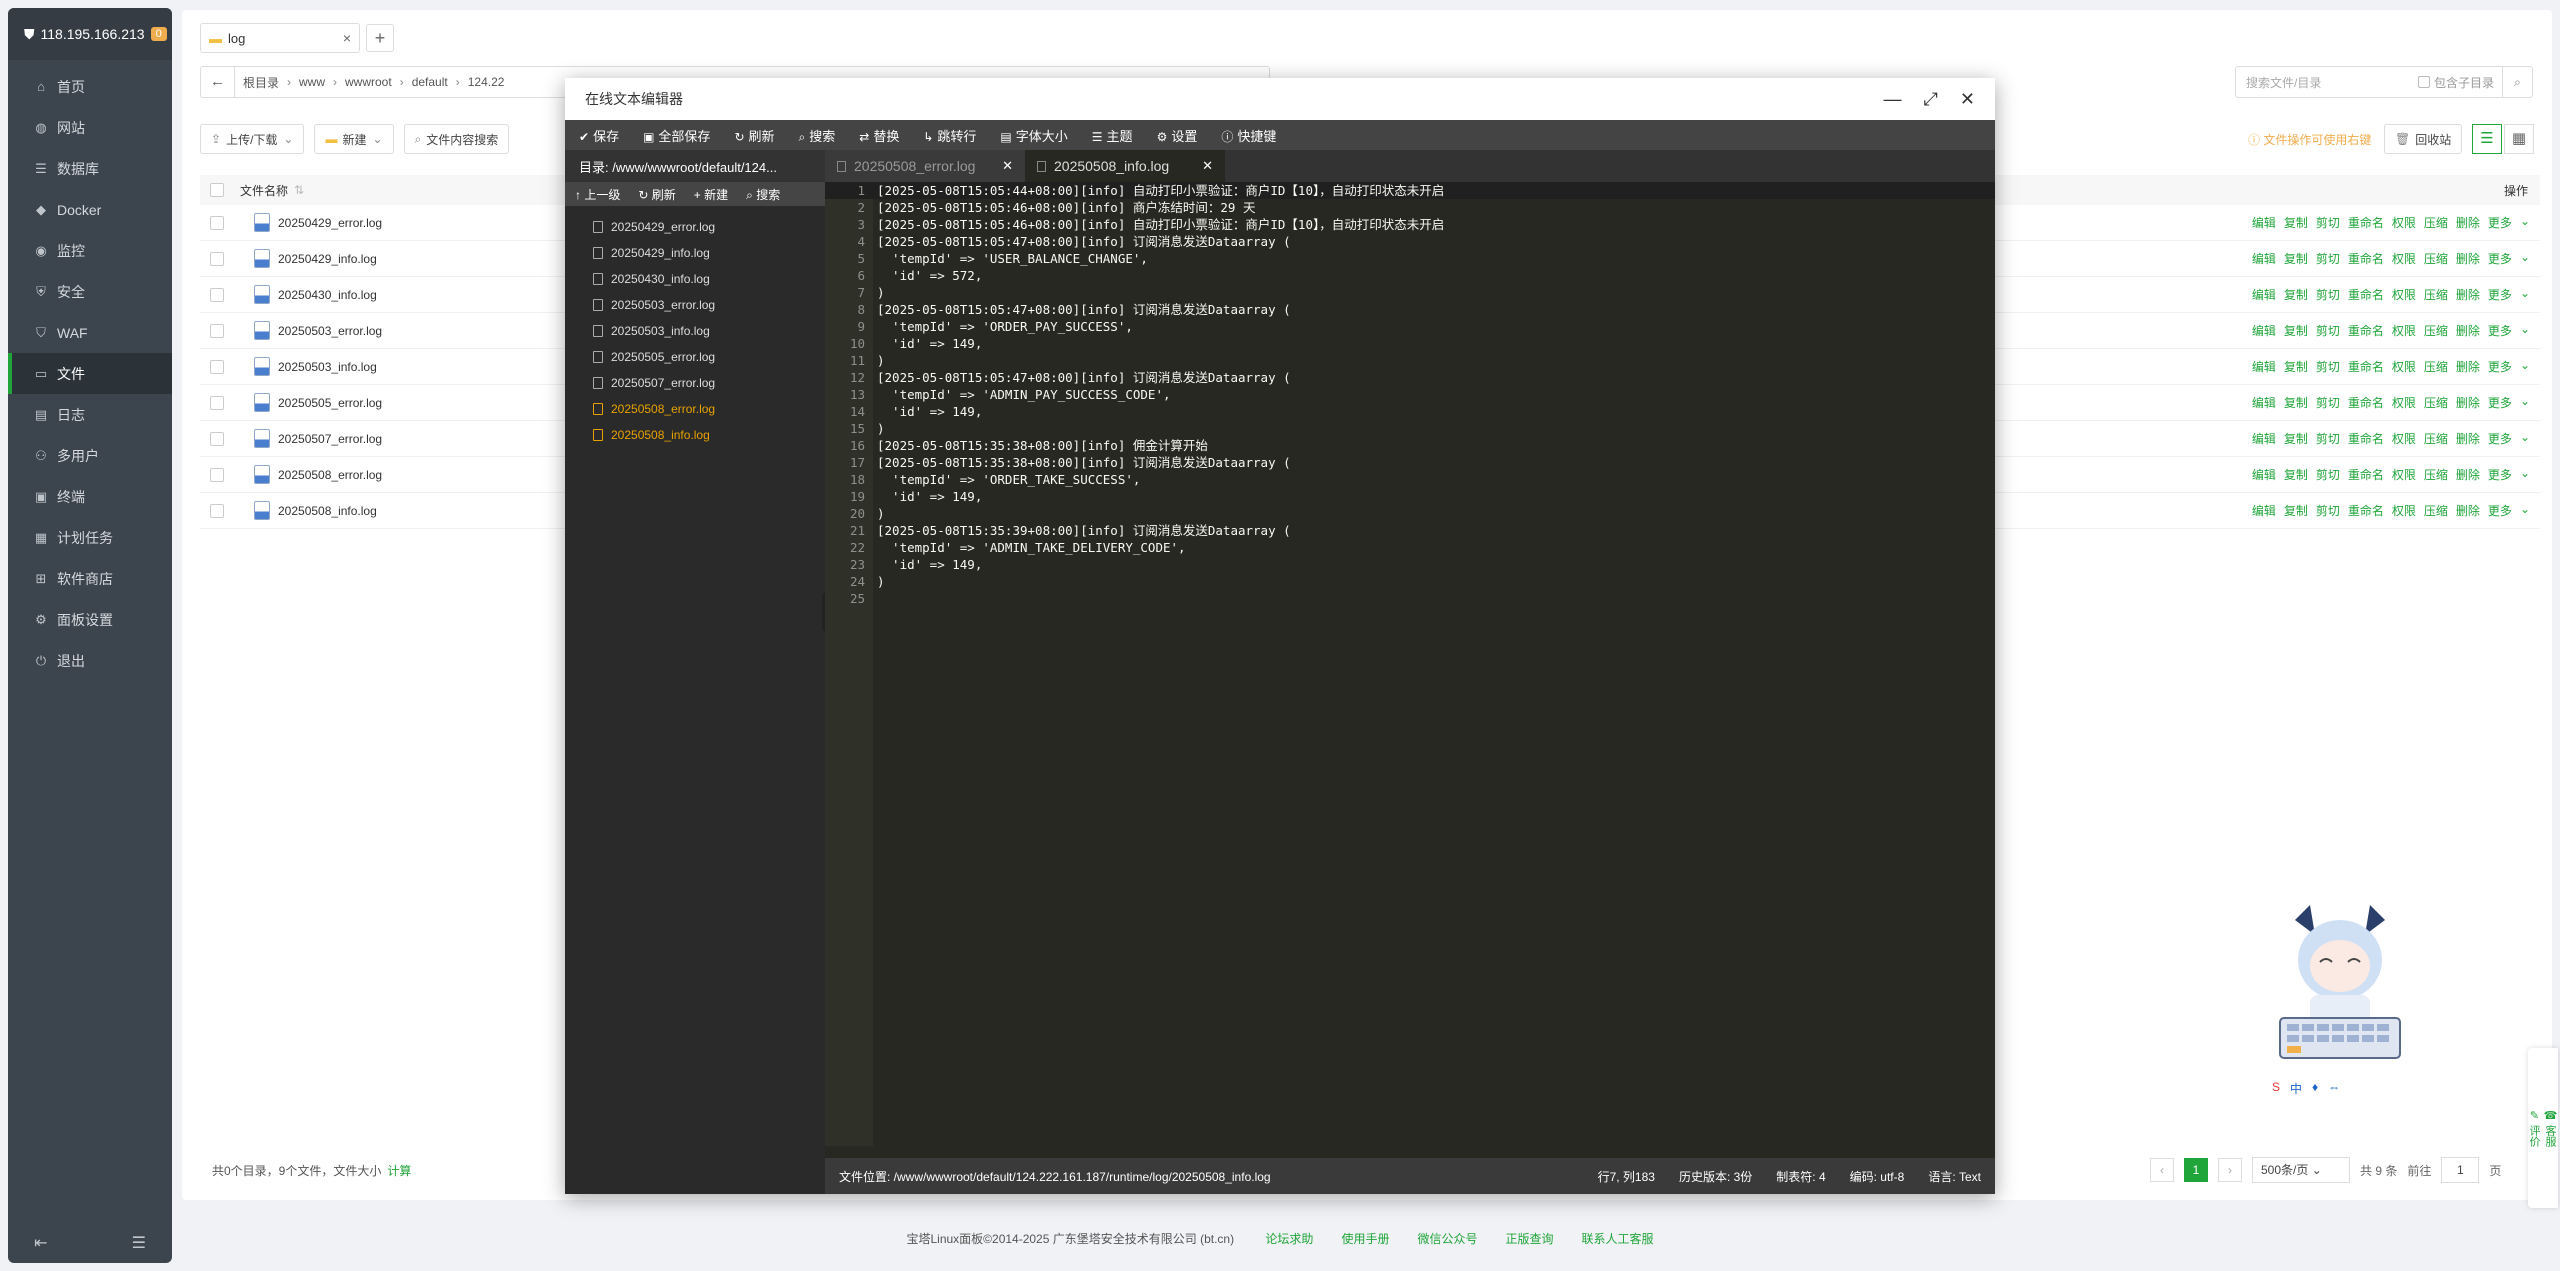 This screenshot has width=2560, height=1271. What do you see at coordinates (280, 38) in the screenshot?
I see `file-tab: ▬ log ×` at bounding box center [280, 38].